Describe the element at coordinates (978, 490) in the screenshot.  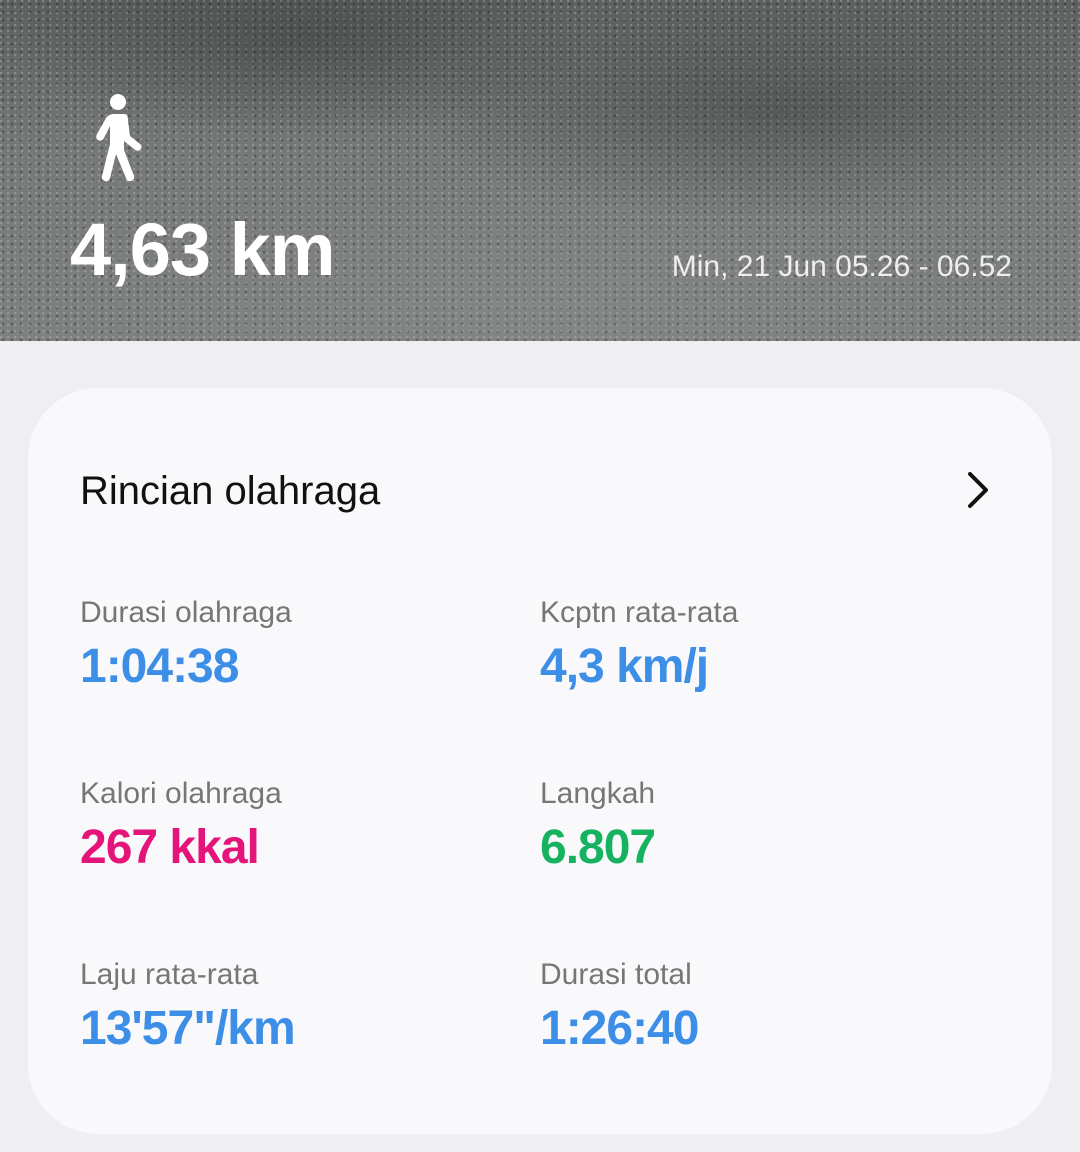
I see `chevron-right-icon` at that location.